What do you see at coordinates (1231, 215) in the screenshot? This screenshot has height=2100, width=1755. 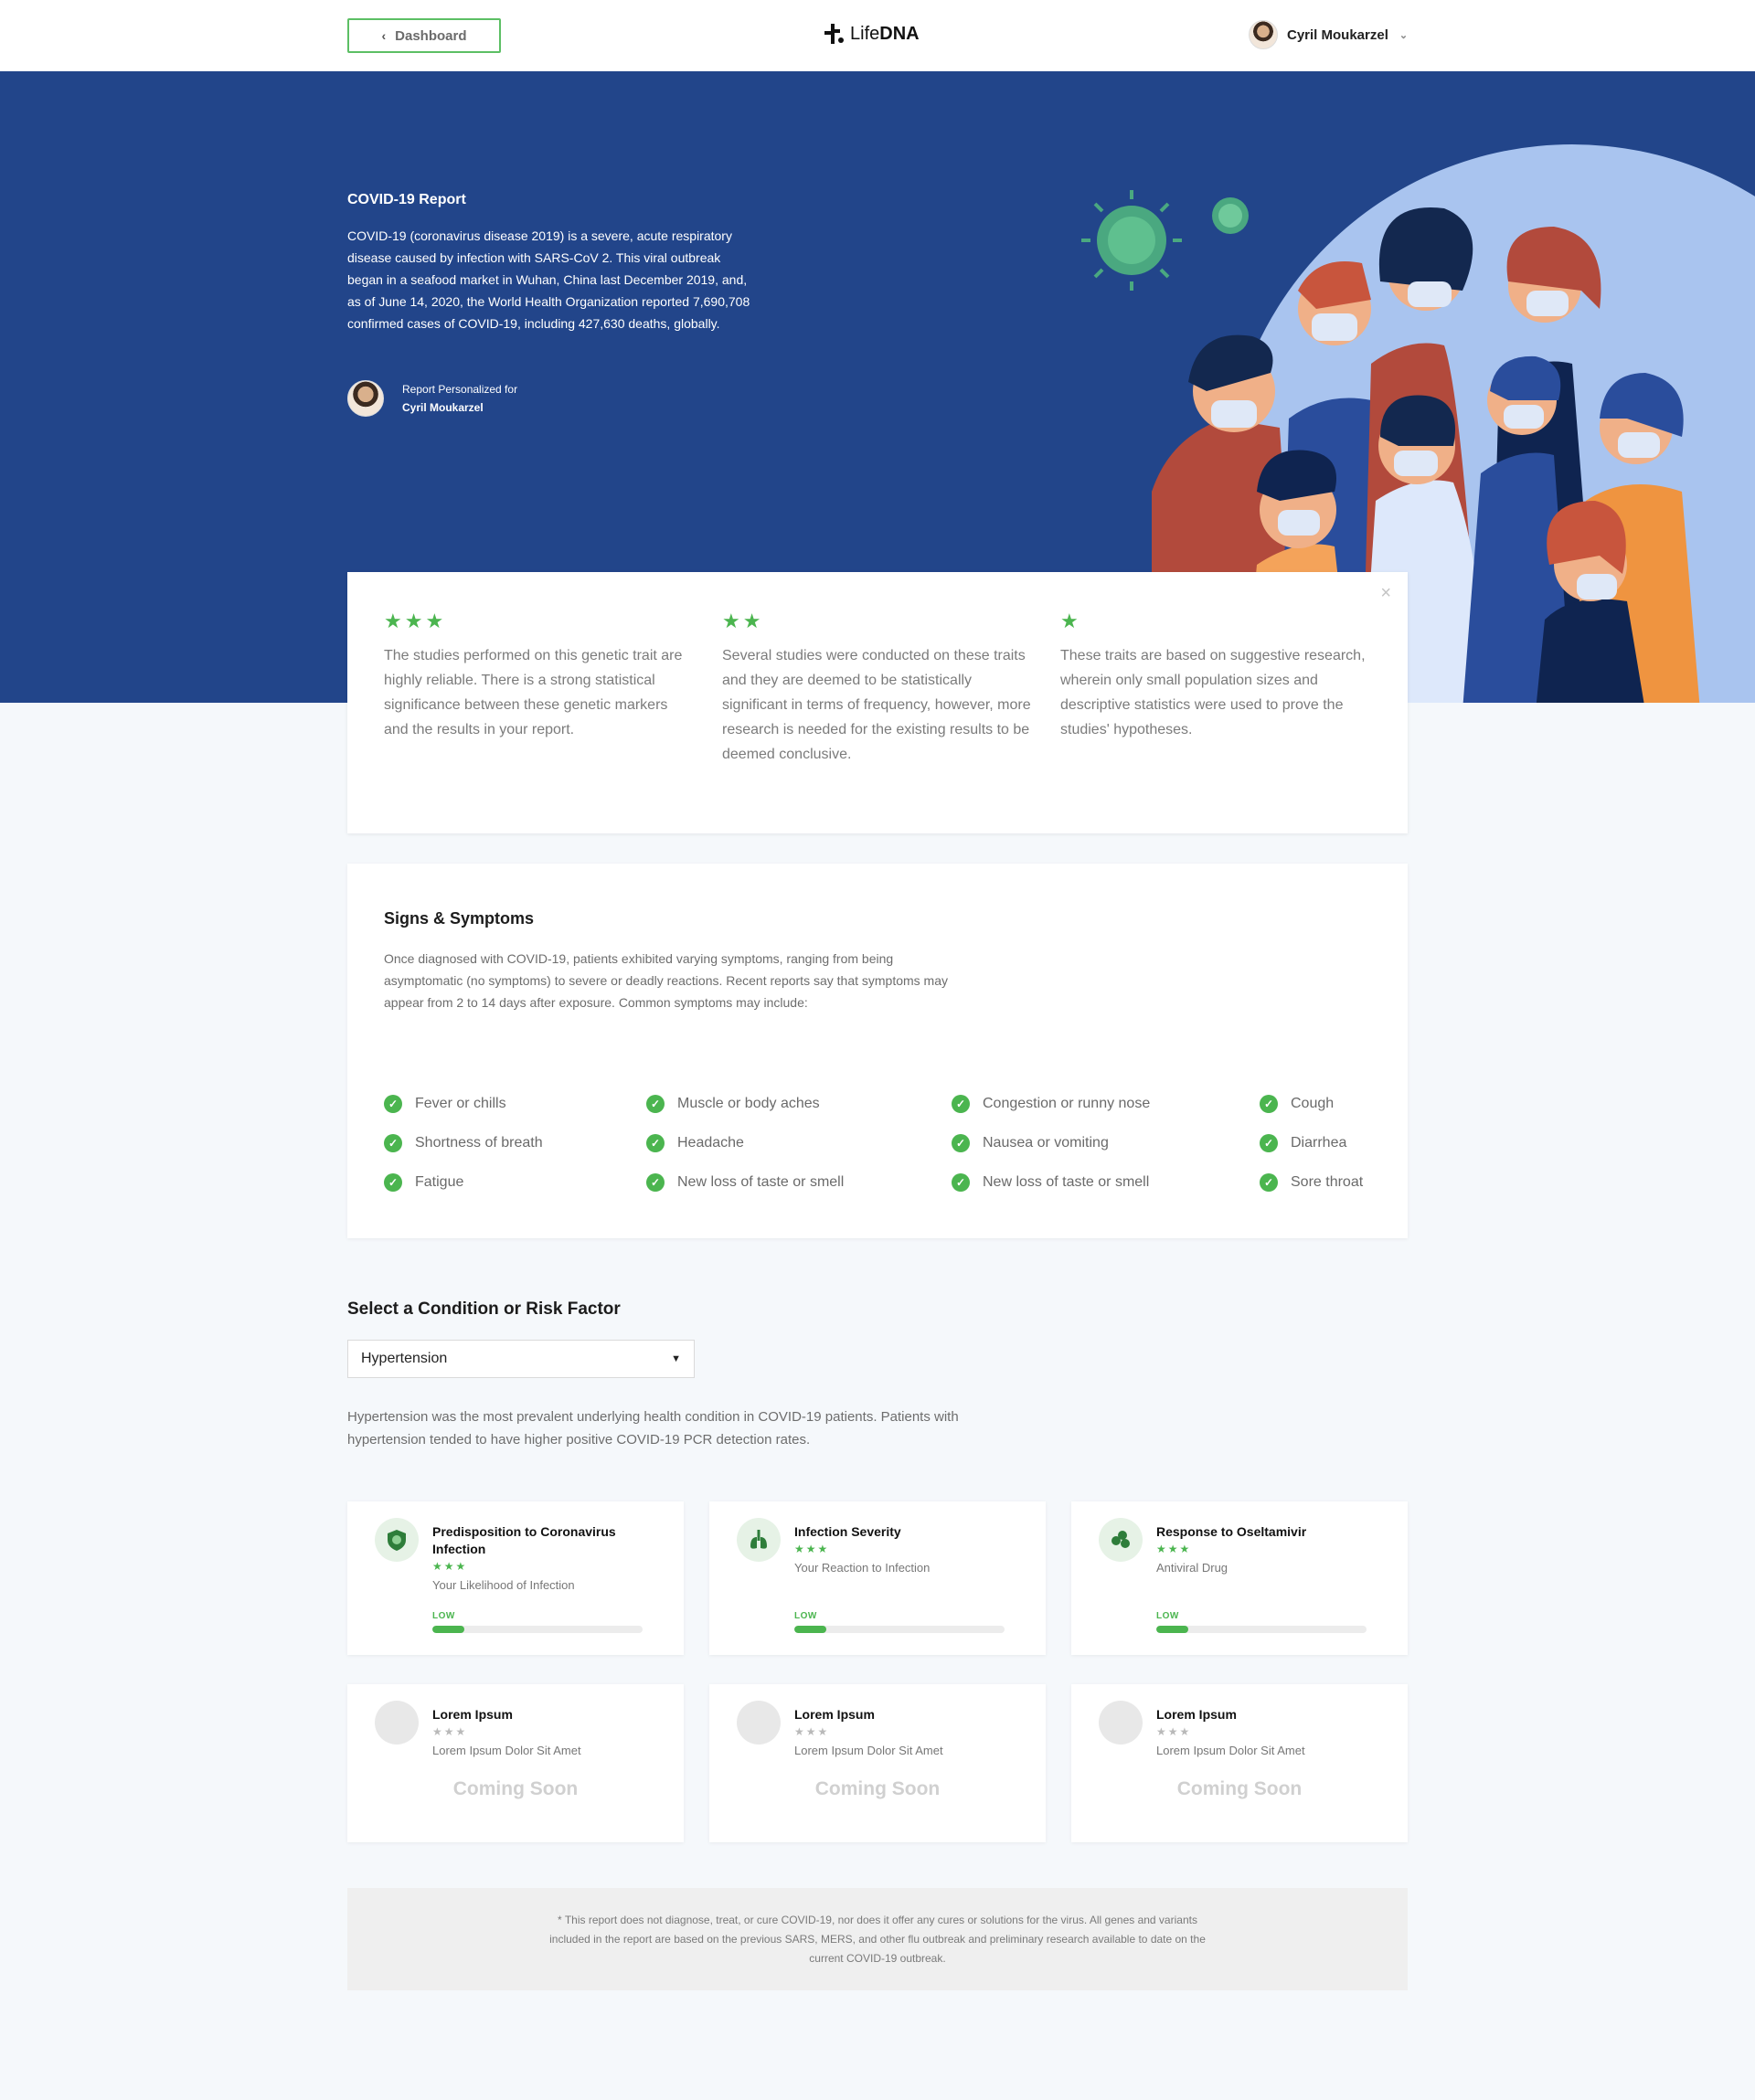 I see `virus-icon` at bounding box center [1231, 215].